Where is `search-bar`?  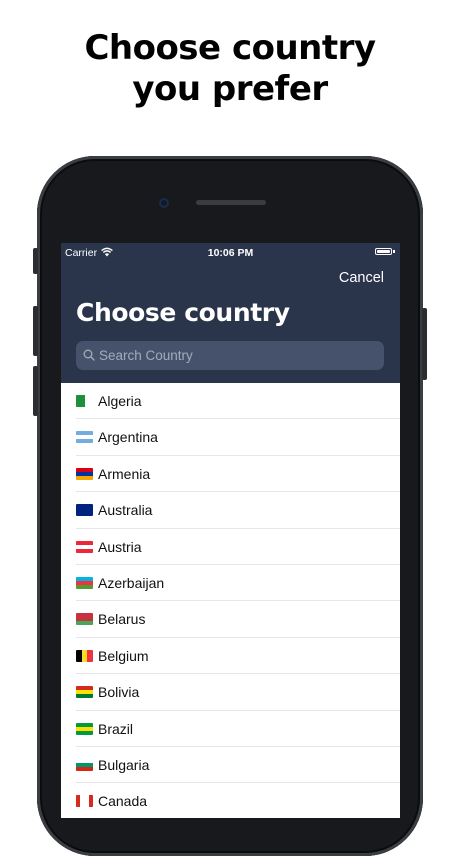
search-bar is located at coordinates (230, 355).